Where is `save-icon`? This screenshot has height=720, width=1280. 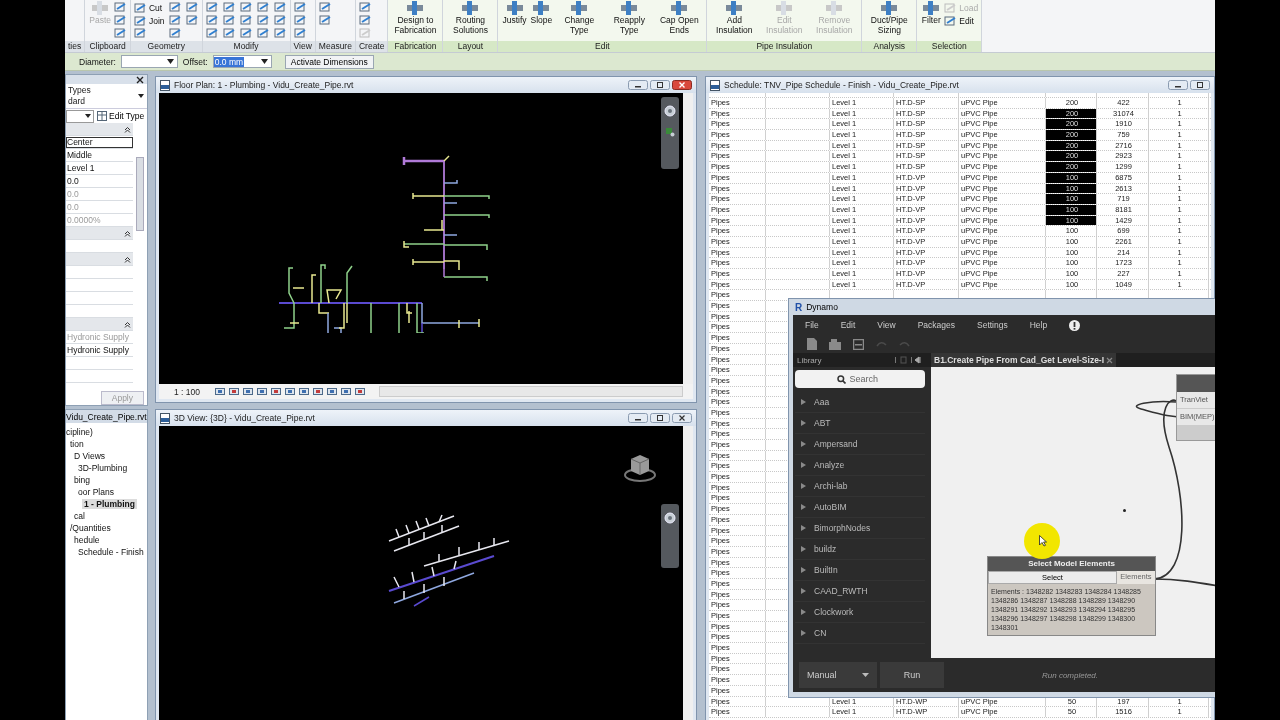
save-icon is located at coordinates (858, 344).